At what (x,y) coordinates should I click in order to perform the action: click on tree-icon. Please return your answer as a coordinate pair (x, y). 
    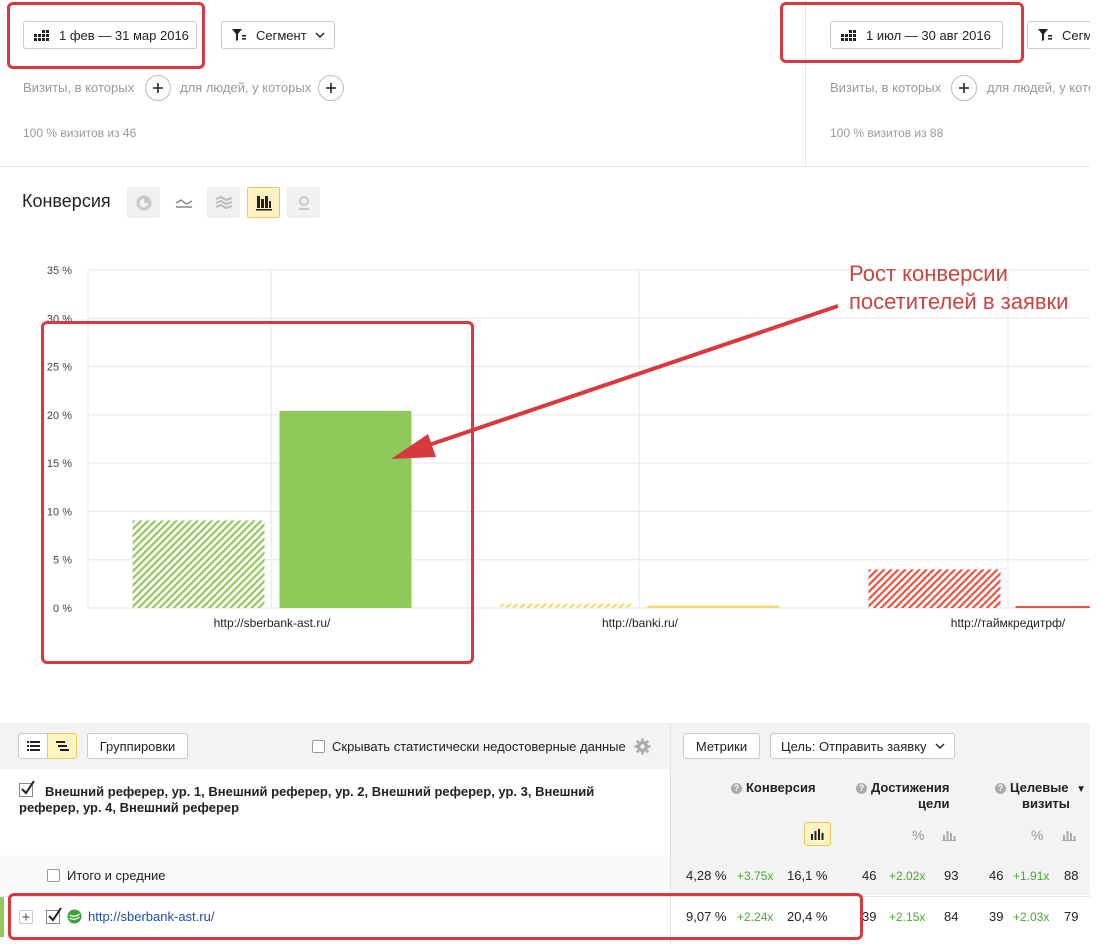
    Looking at the image, I should click on (62, 746).